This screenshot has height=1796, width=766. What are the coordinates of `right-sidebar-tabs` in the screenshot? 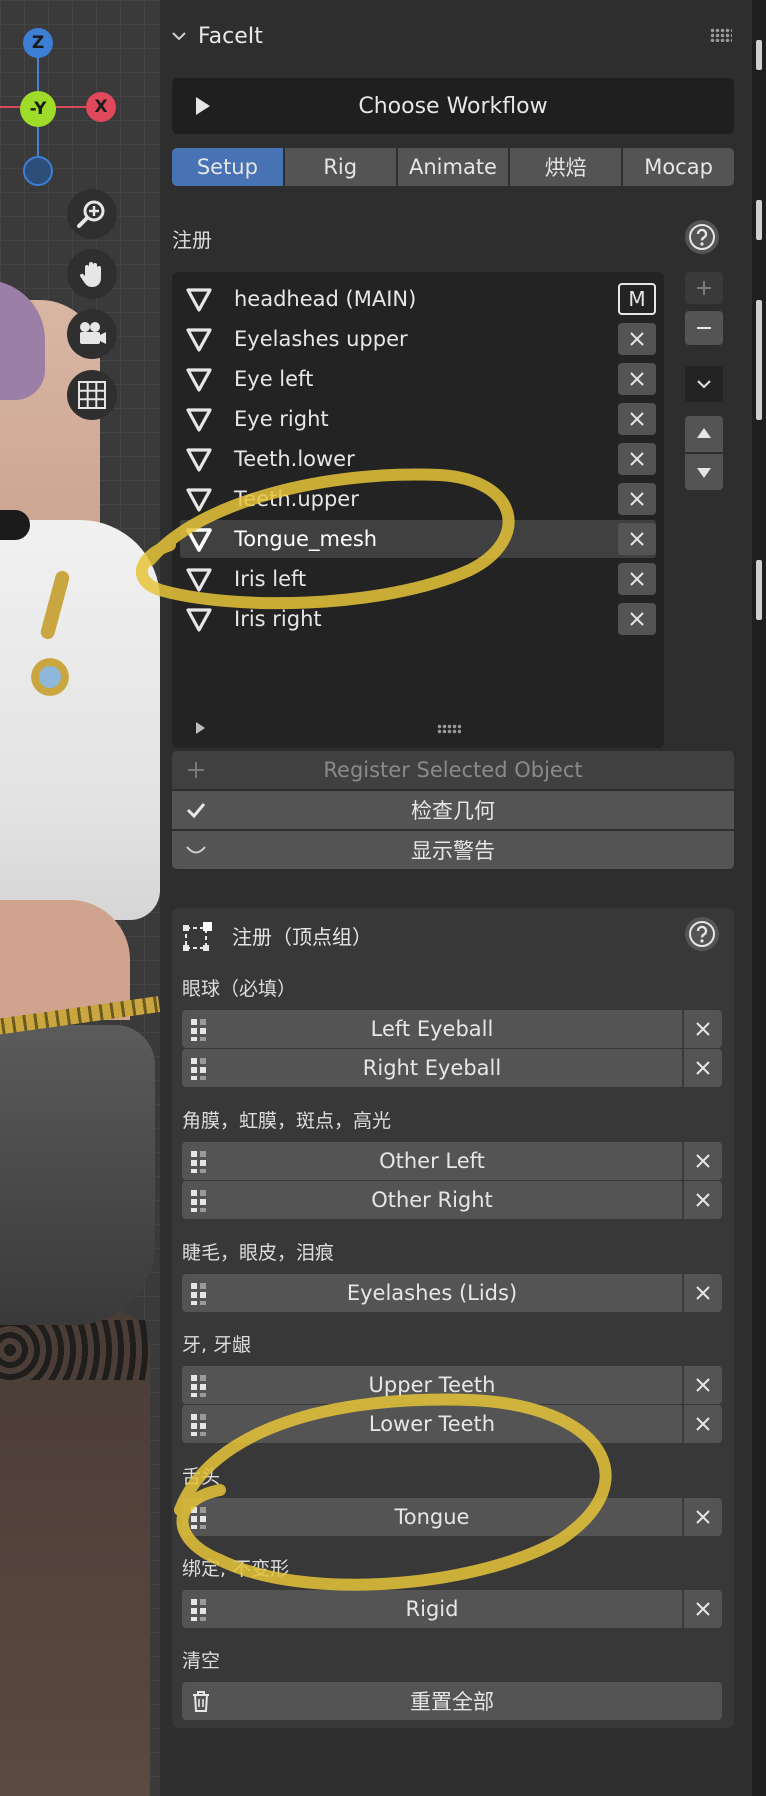 It's located at (759, 898).